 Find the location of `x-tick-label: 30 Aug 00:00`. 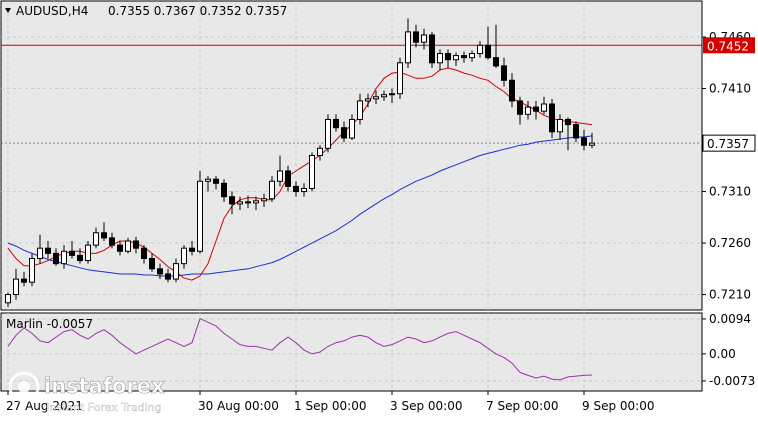

x-tick-label: 30 Aug 00:00 is located at coordinates (238, 406).